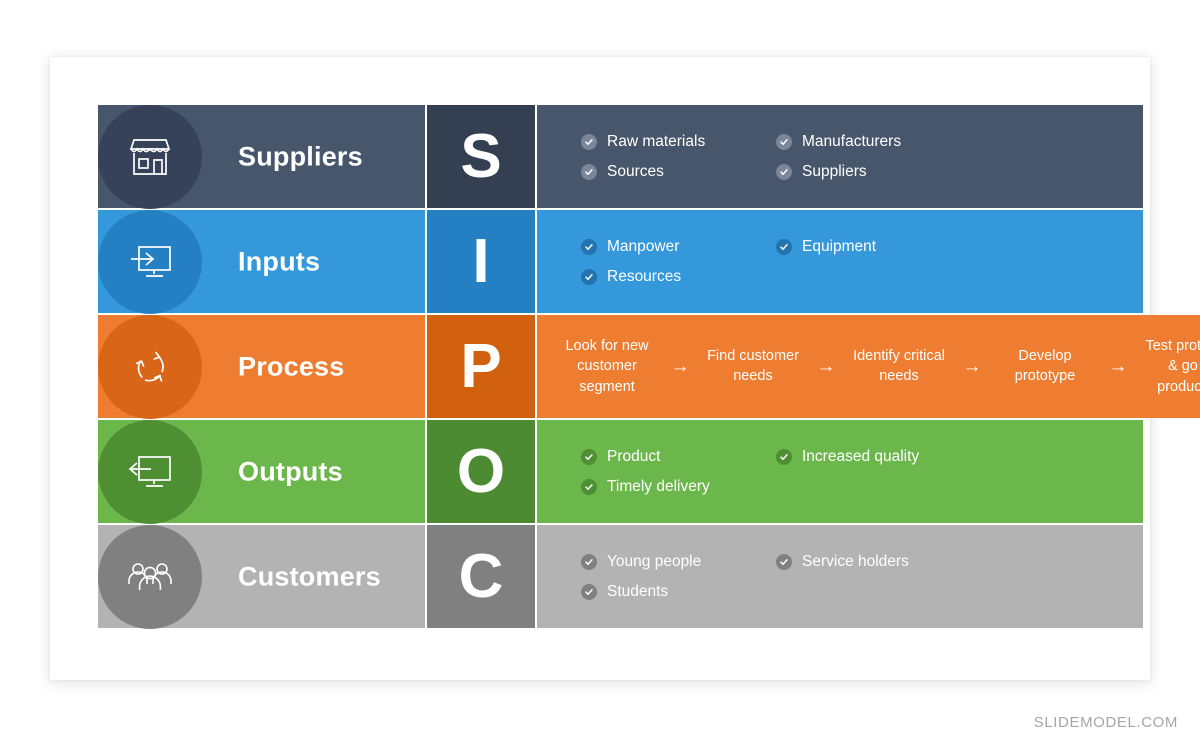 The width and height of the screenshot is (1200, 743). I want to click on list-item: Suppliers, so click(959, 172).